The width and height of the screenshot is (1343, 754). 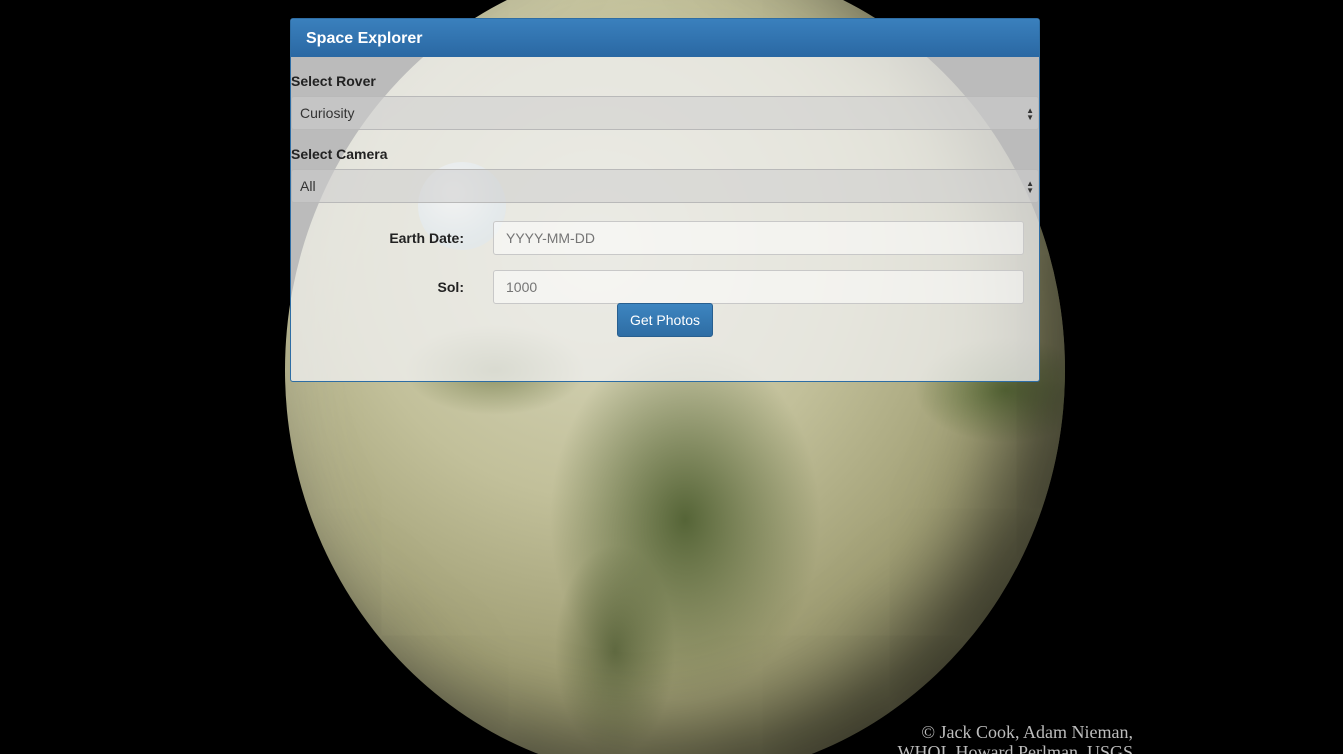 I want to click on rover-select-value: Curiosity, so click(x=327, y=113).